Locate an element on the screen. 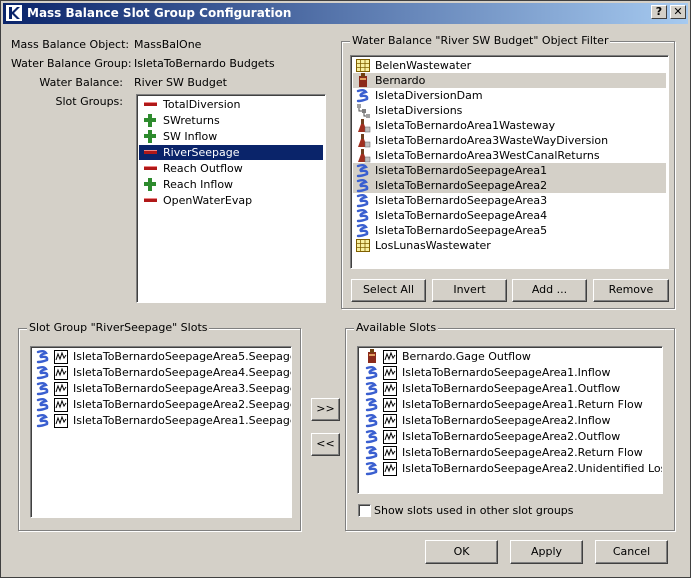 The height and width of the screenshot is (578, 691). select-all-button: Select All is located at coordinates (388, 290).